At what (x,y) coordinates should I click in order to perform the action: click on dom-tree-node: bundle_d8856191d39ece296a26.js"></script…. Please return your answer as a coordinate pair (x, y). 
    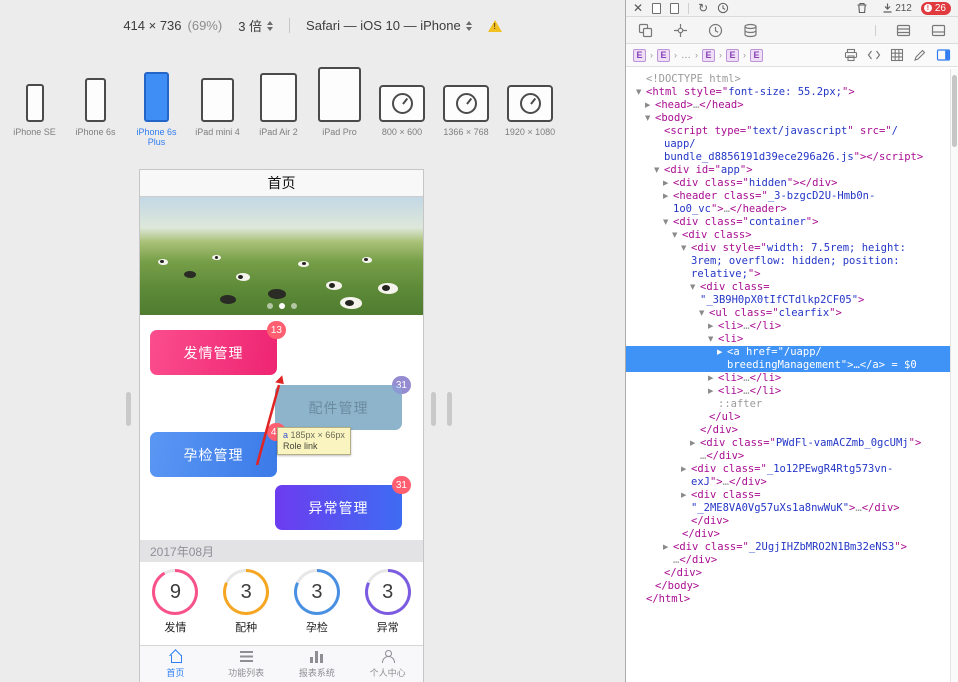
    Looking at the image, I should click on (788, 157).